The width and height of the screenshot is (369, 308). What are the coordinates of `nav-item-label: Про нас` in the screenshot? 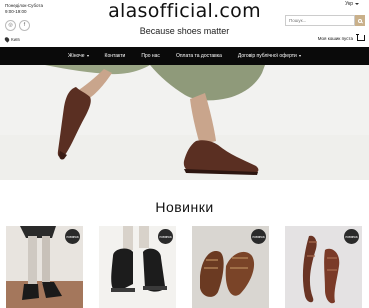 It's located at (150, 56).